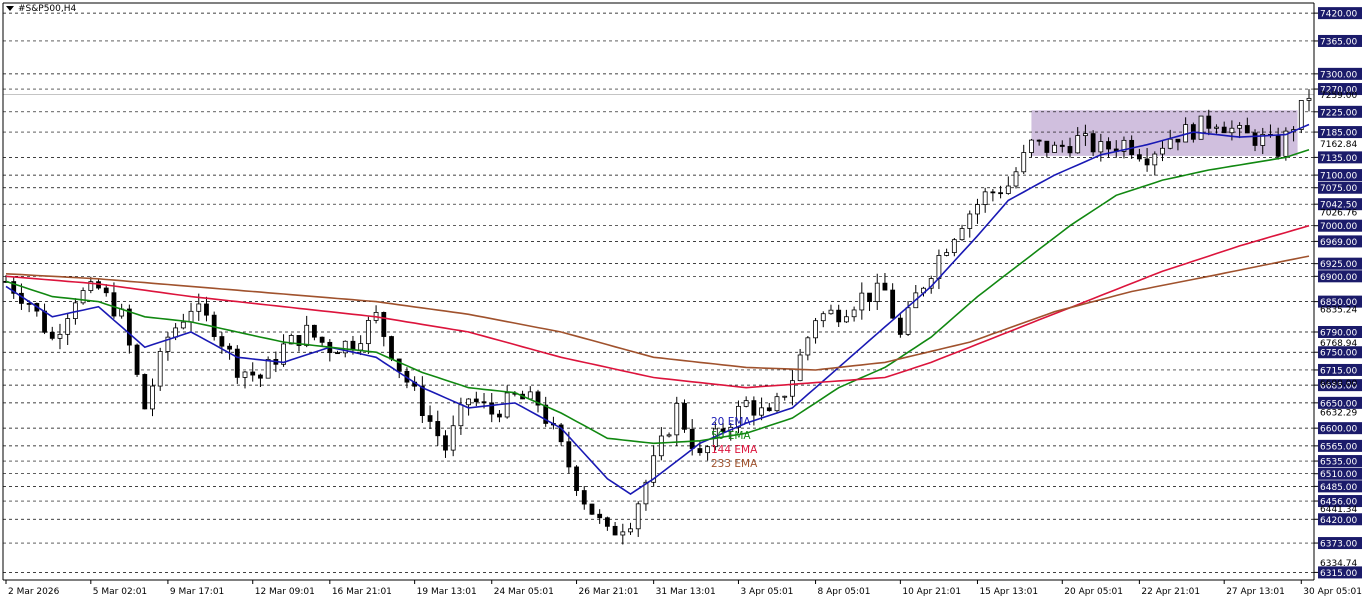 This screenshot has width=1362, height=603. Describe the element at coordinates (766, 592) in the screenshot. I see `time-tick-label: 3 Apr 05:01` at that location.